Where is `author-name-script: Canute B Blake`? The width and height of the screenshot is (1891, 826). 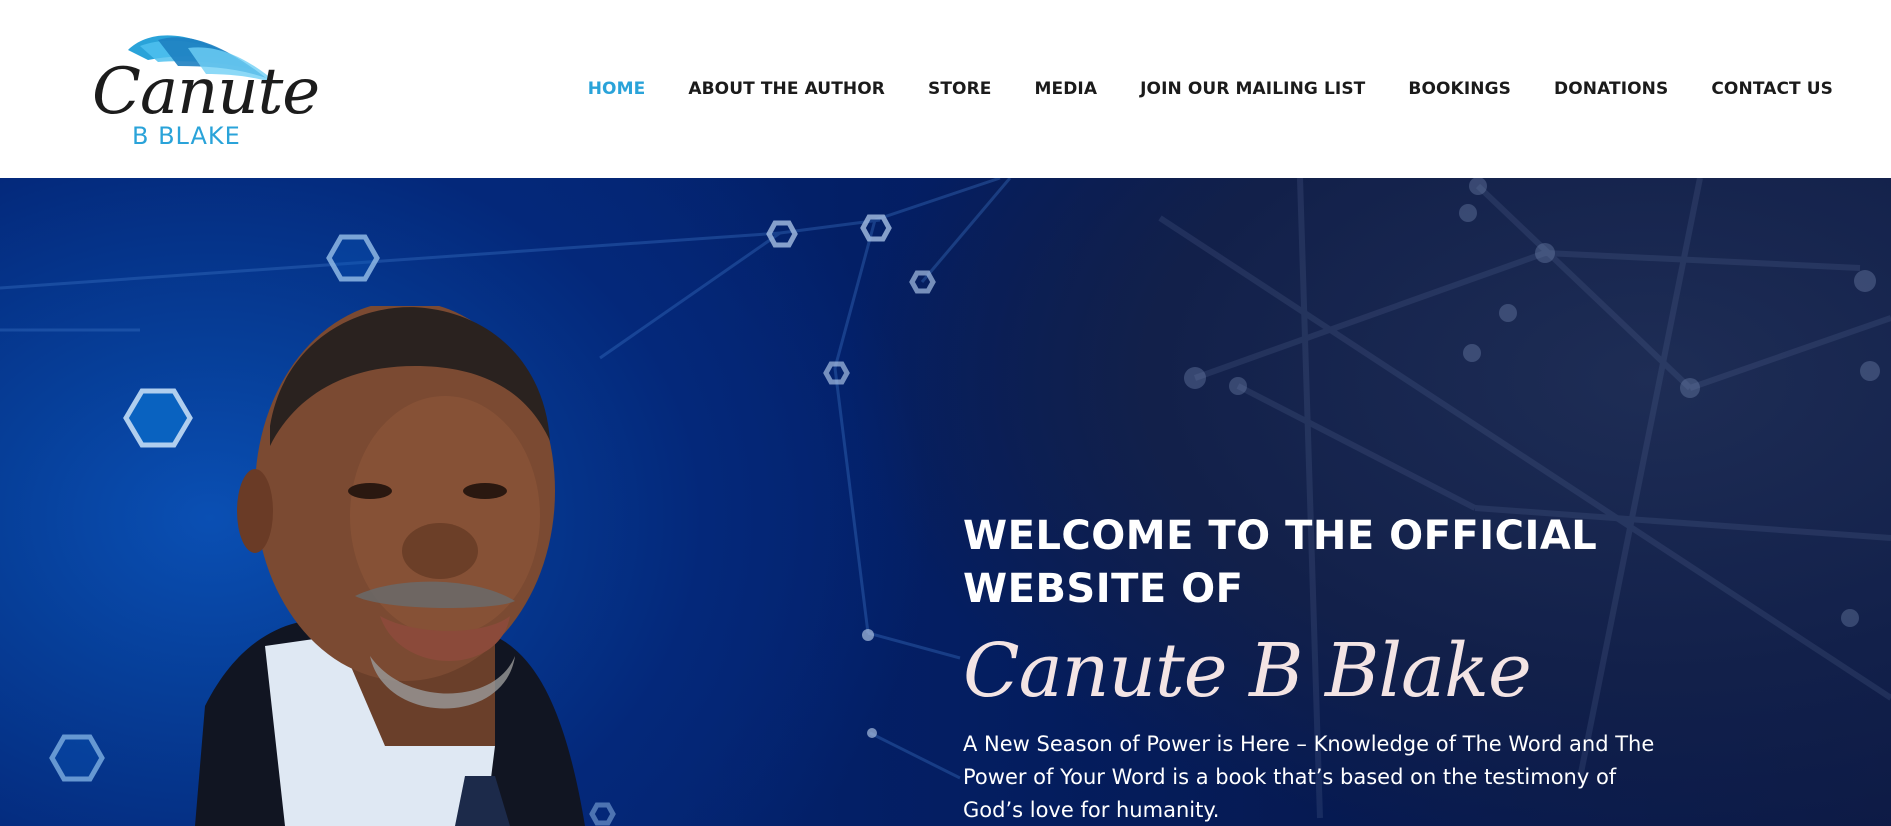 author-name-script: Canute B Blake is located at coordinates (1247, 671).